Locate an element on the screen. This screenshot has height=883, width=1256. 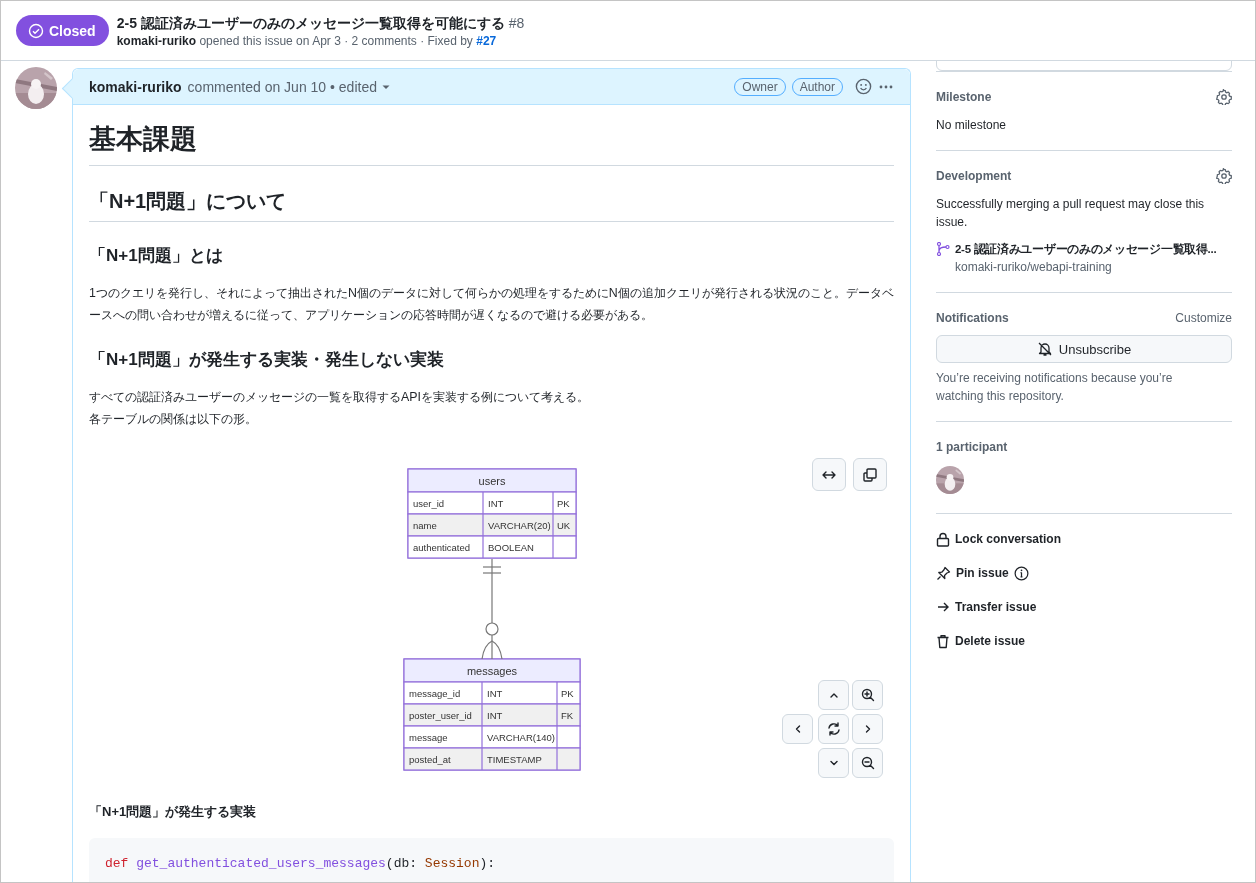
zoom-out-icon is located at coordinates (867, 763).